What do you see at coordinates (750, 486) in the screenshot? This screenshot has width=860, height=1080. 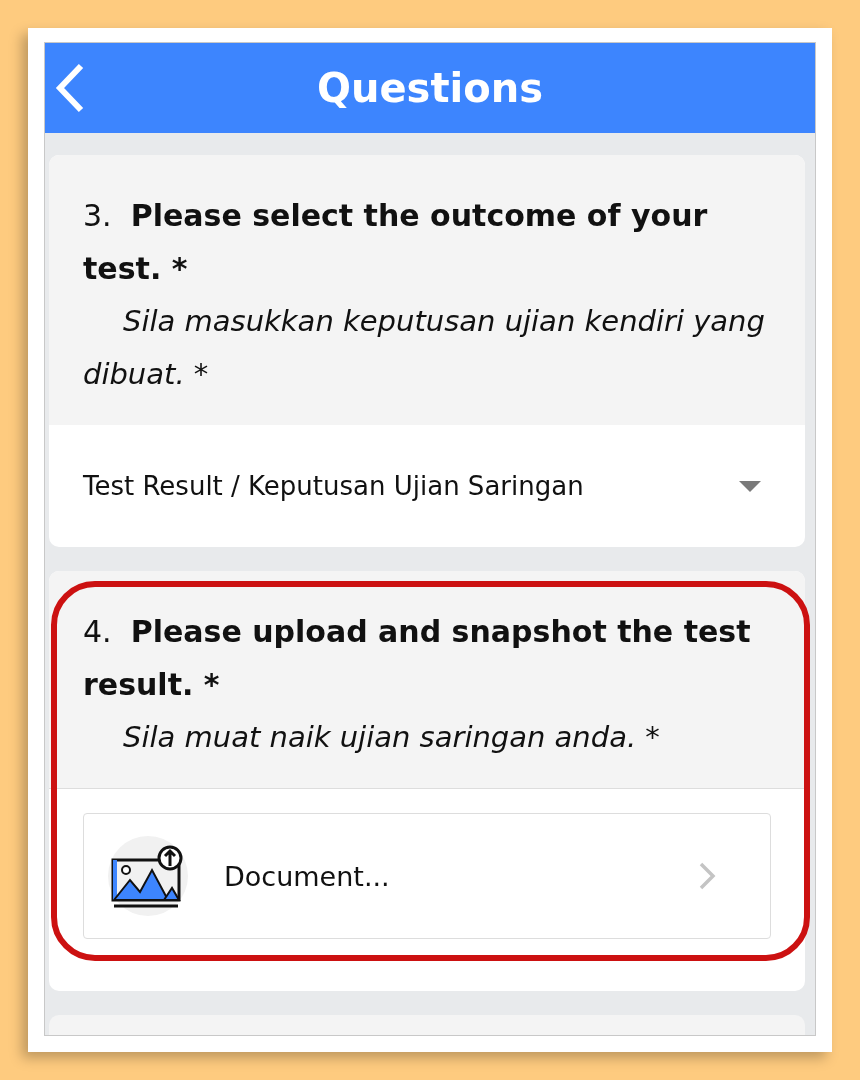 I see `caret-icon` at bounding box center [750, 486].